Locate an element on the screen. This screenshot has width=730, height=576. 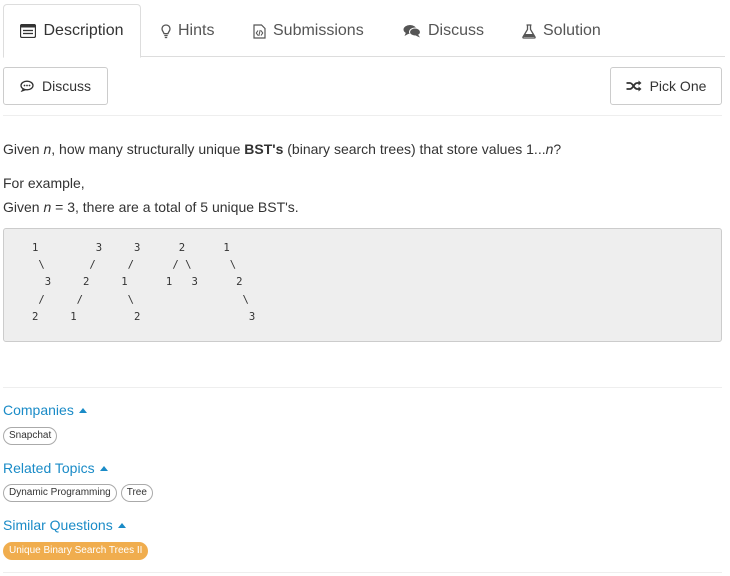
example-heading: For example, is located at coordinates (44, 183).